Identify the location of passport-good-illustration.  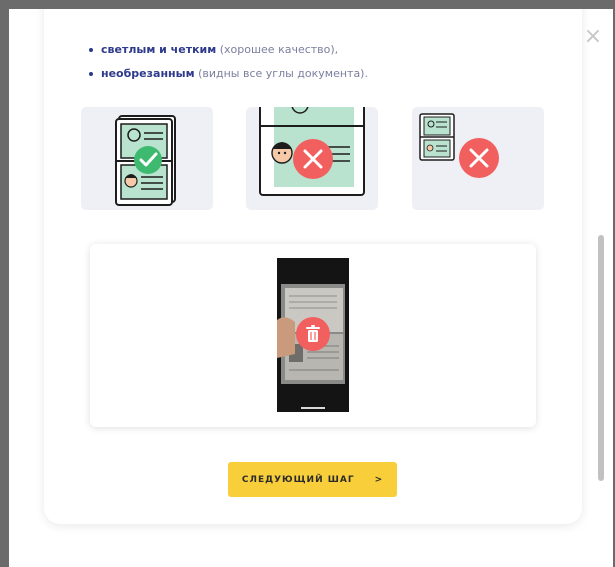
(145, 160).